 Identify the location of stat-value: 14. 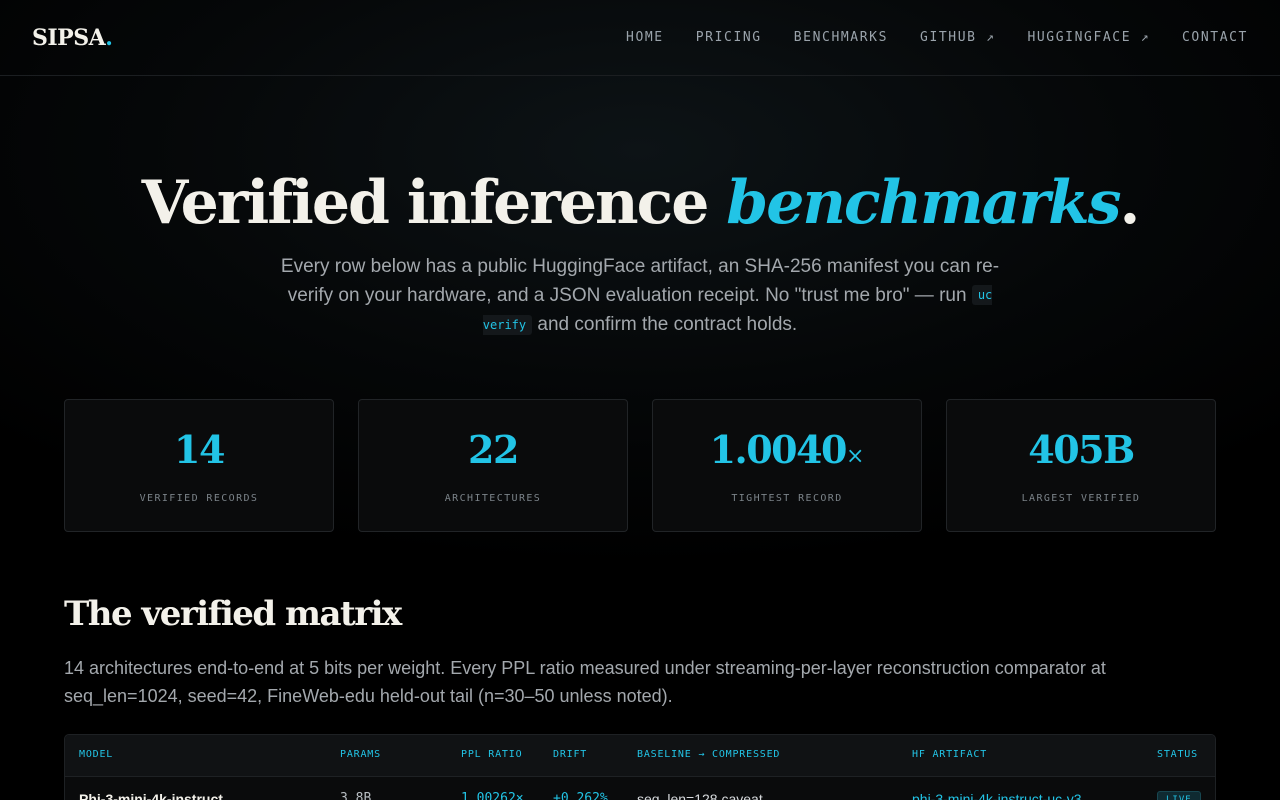
(199, 449).